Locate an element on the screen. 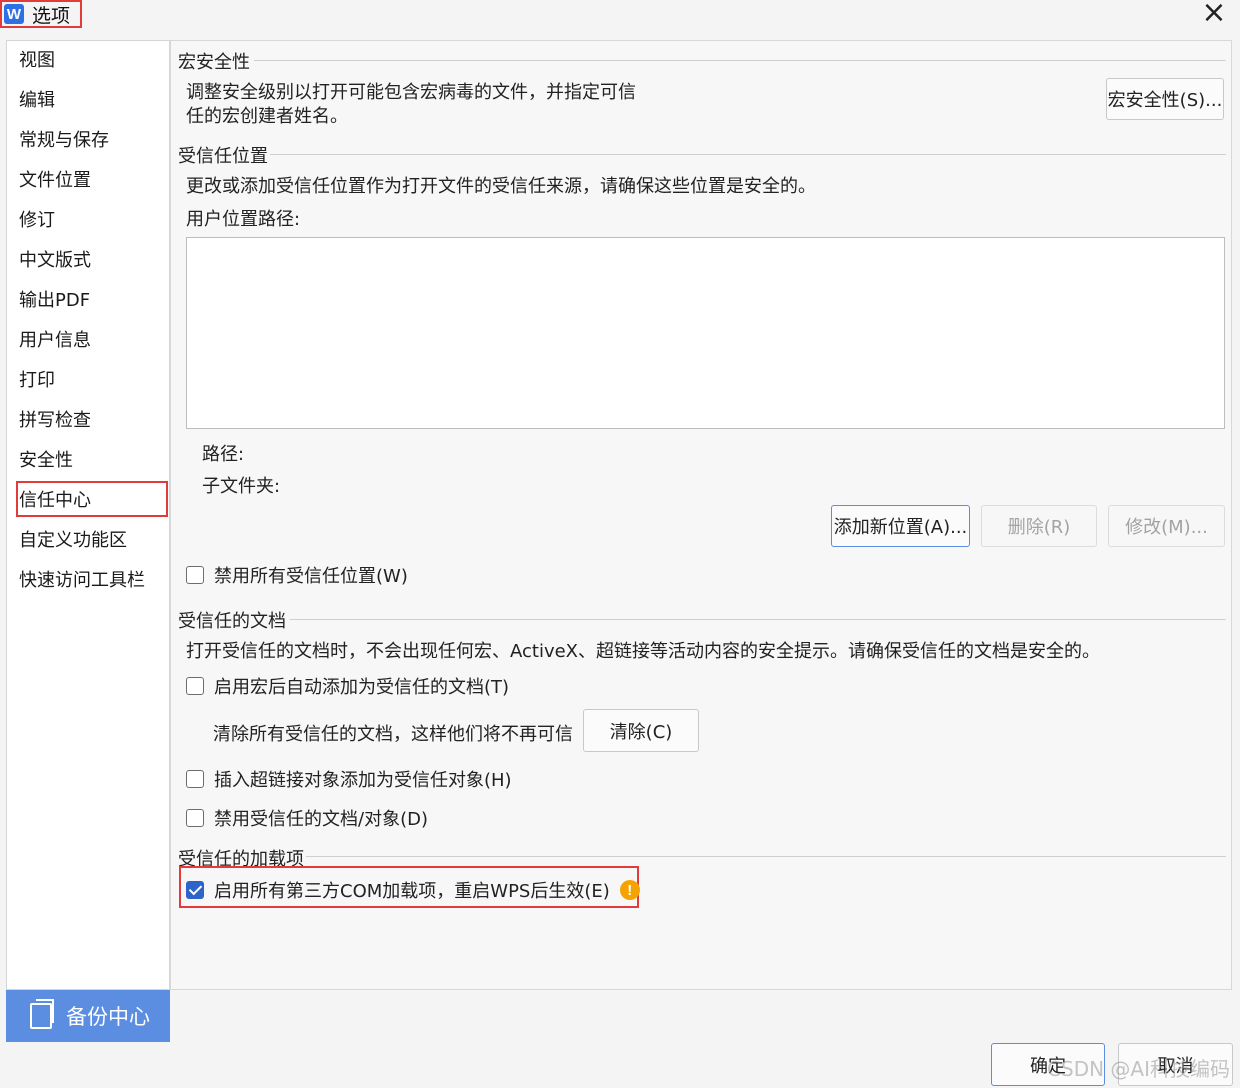  delete-location-button: 删除(R) is located at coordinates (1039, 526).